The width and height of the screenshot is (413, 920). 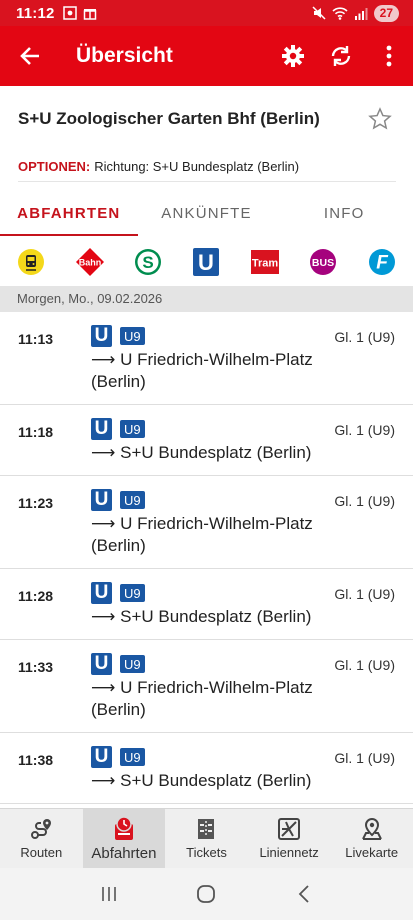 I want to click on signal-icon, so click(x=361, y=13).